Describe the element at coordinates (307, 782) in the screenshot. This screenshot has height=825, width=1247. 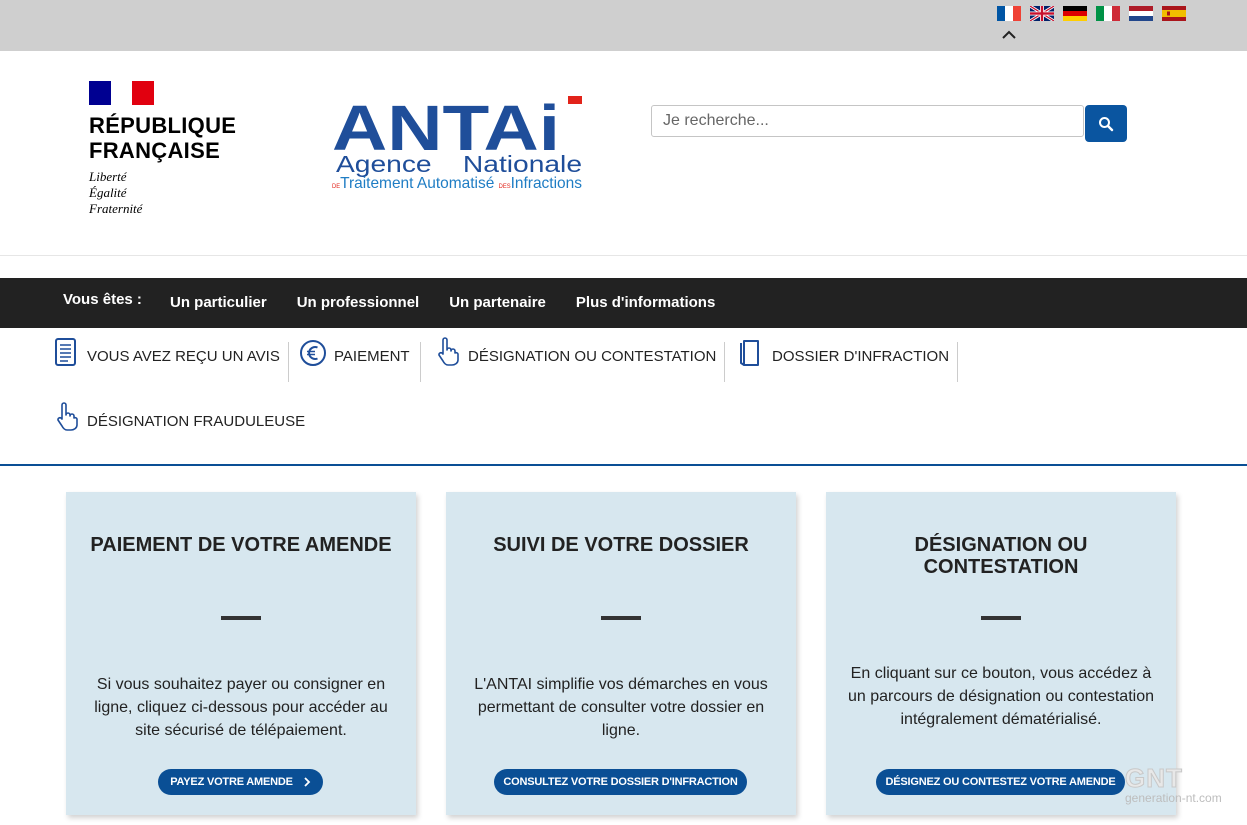
I see `chevron-right-icon` at that location.